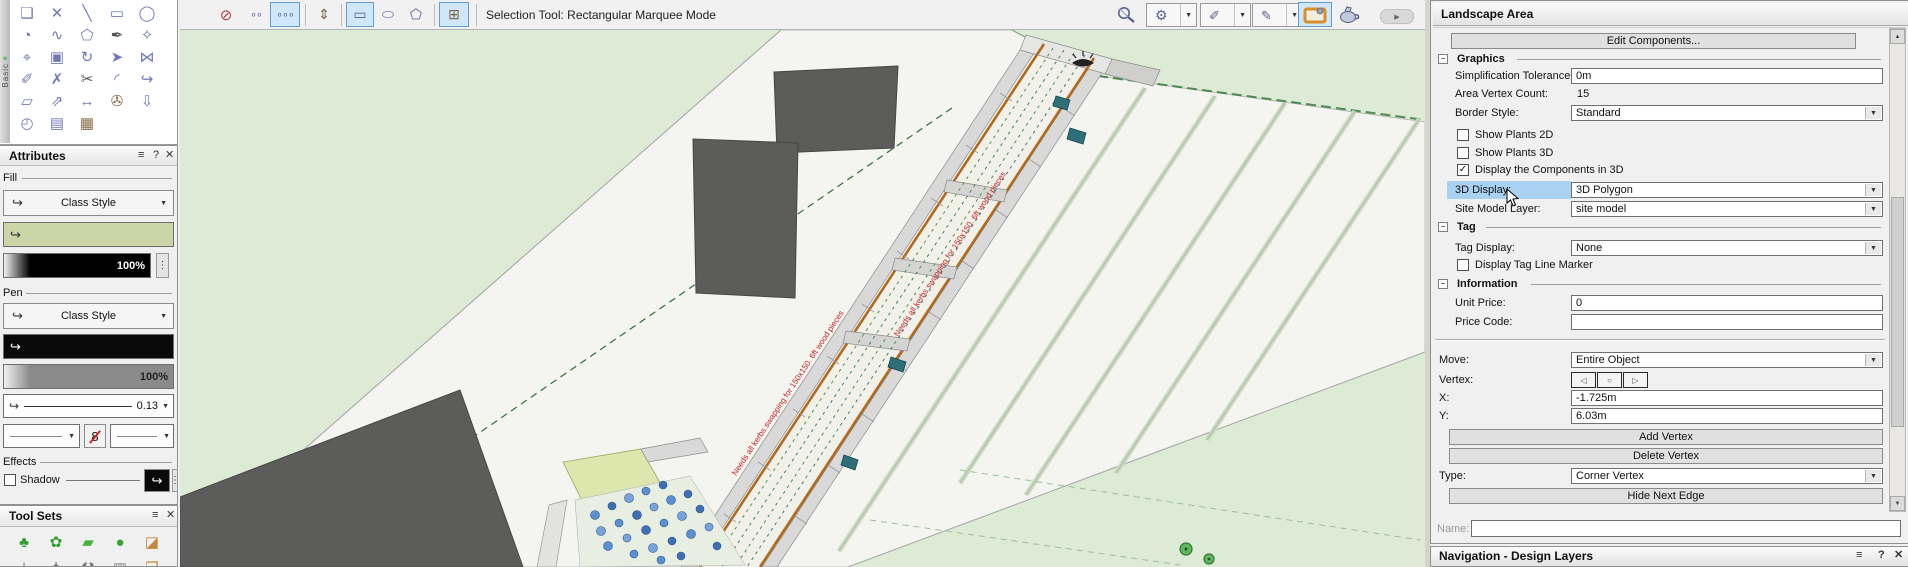 This screenshot has width=1908, height=567. Describe the element at coordinates (88, 376) in the screenshot. I see `pen-opacity-bar: 100%` at that location.